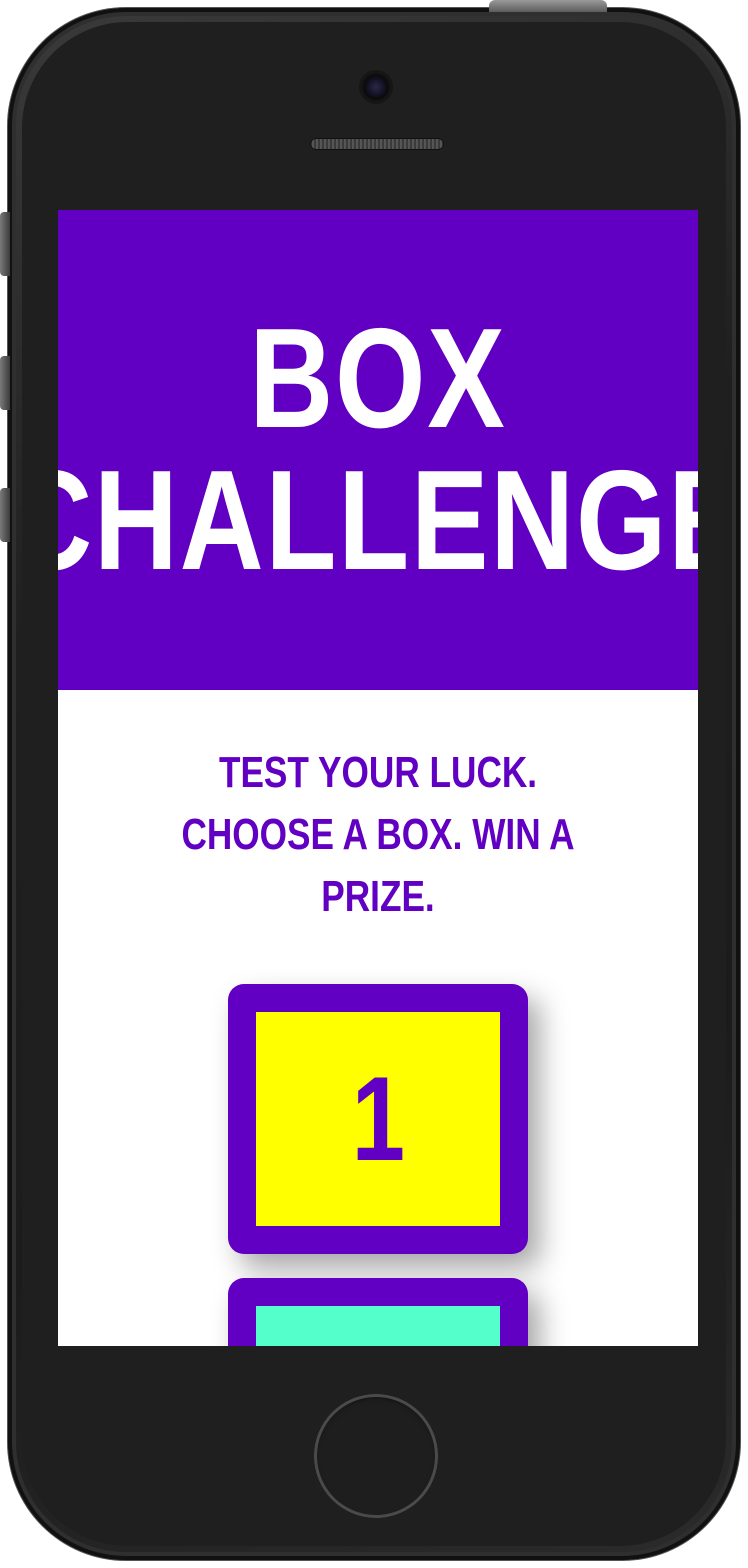 The image size is (748, 1568). I want to click on box-2-button: 2, so click(378, 1312).